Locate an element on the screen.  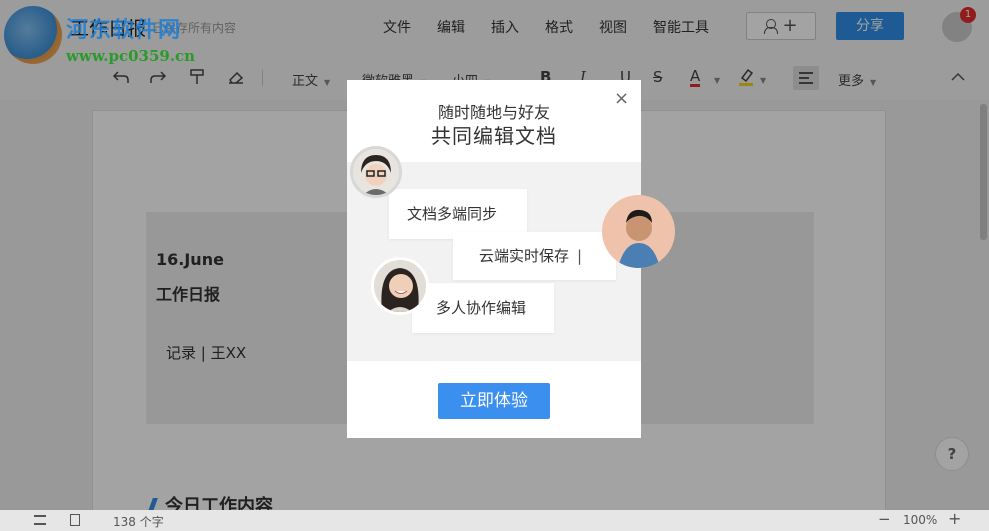
outline-icon is located at coordinates (40, 520).